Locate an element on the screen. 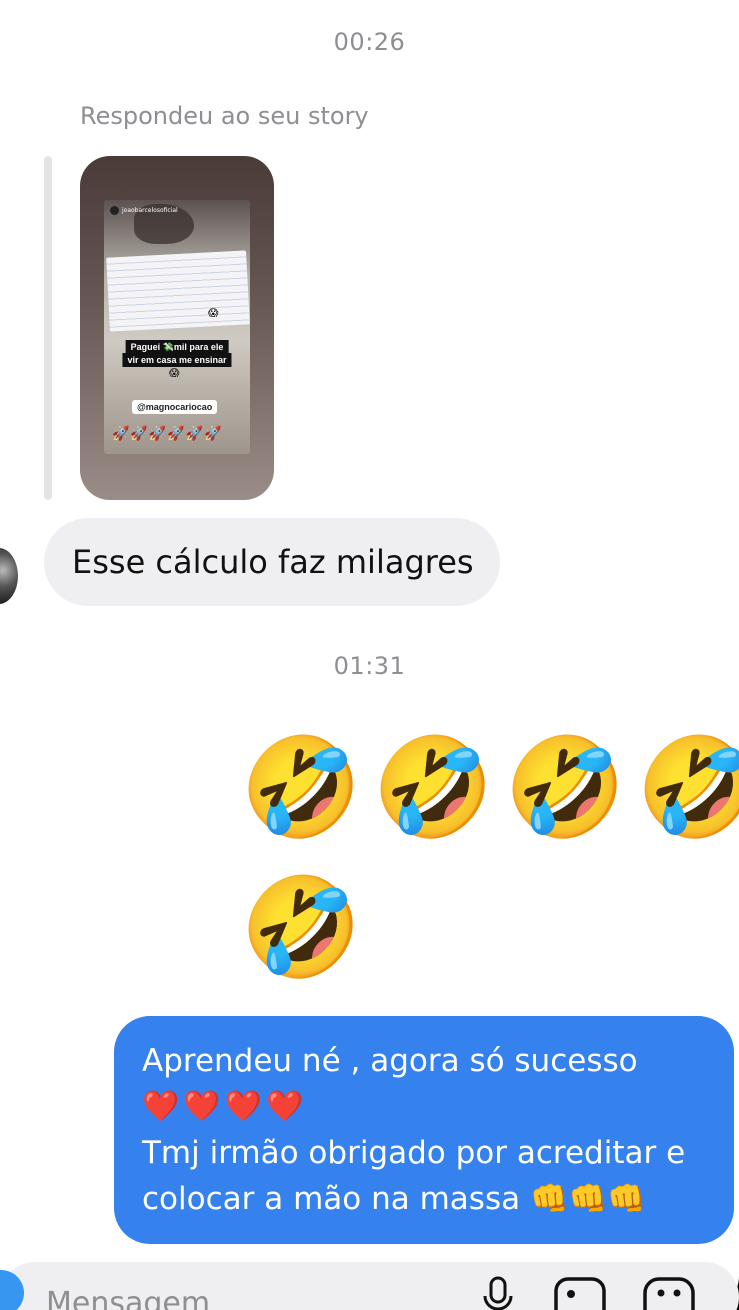  story-account: joaobarcelosoficial is located at coordinates (144, 210).